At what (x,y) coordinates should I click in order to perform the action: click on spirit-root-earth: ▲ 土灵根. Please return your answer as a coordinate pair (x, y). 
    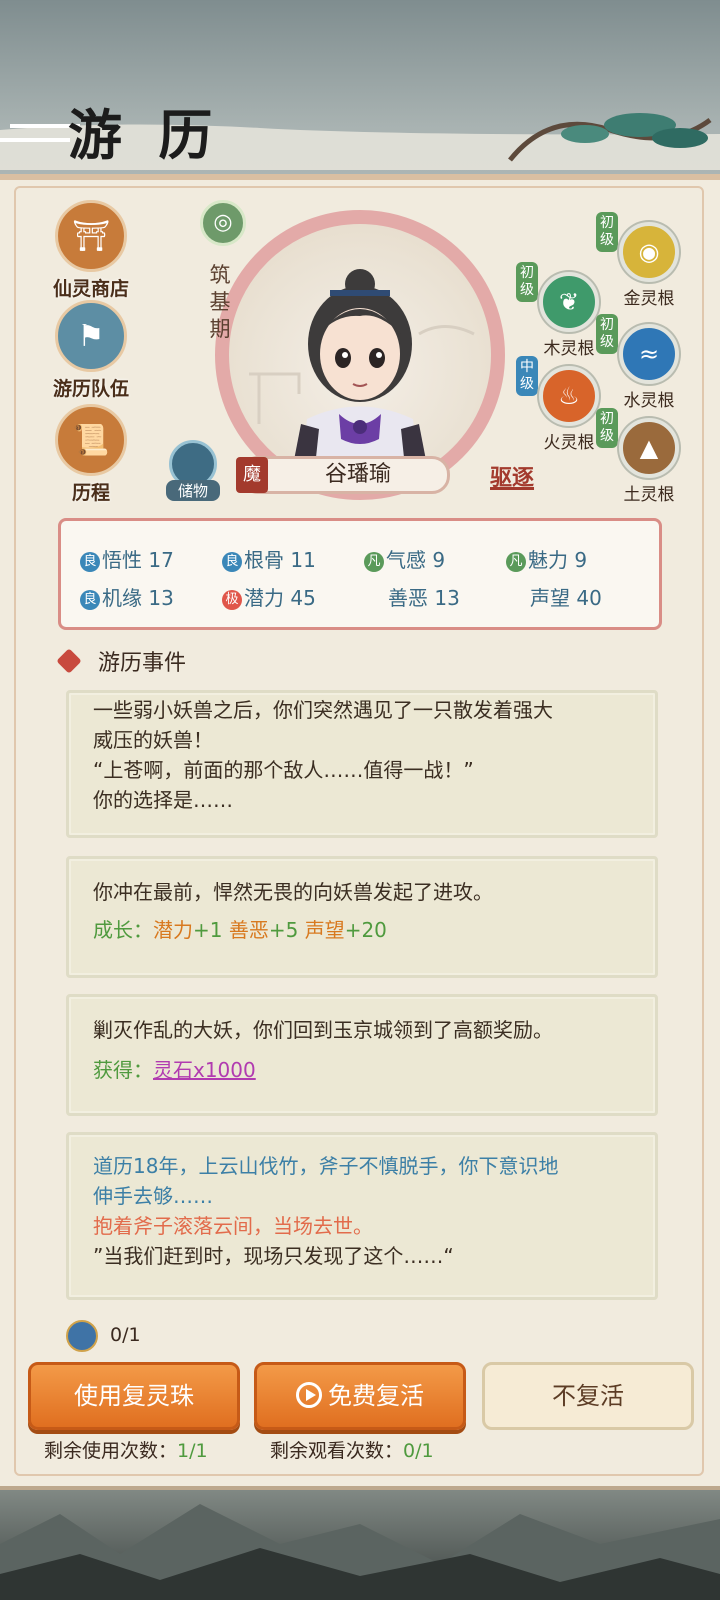
    Looking at the image, I should click on (649, 461).